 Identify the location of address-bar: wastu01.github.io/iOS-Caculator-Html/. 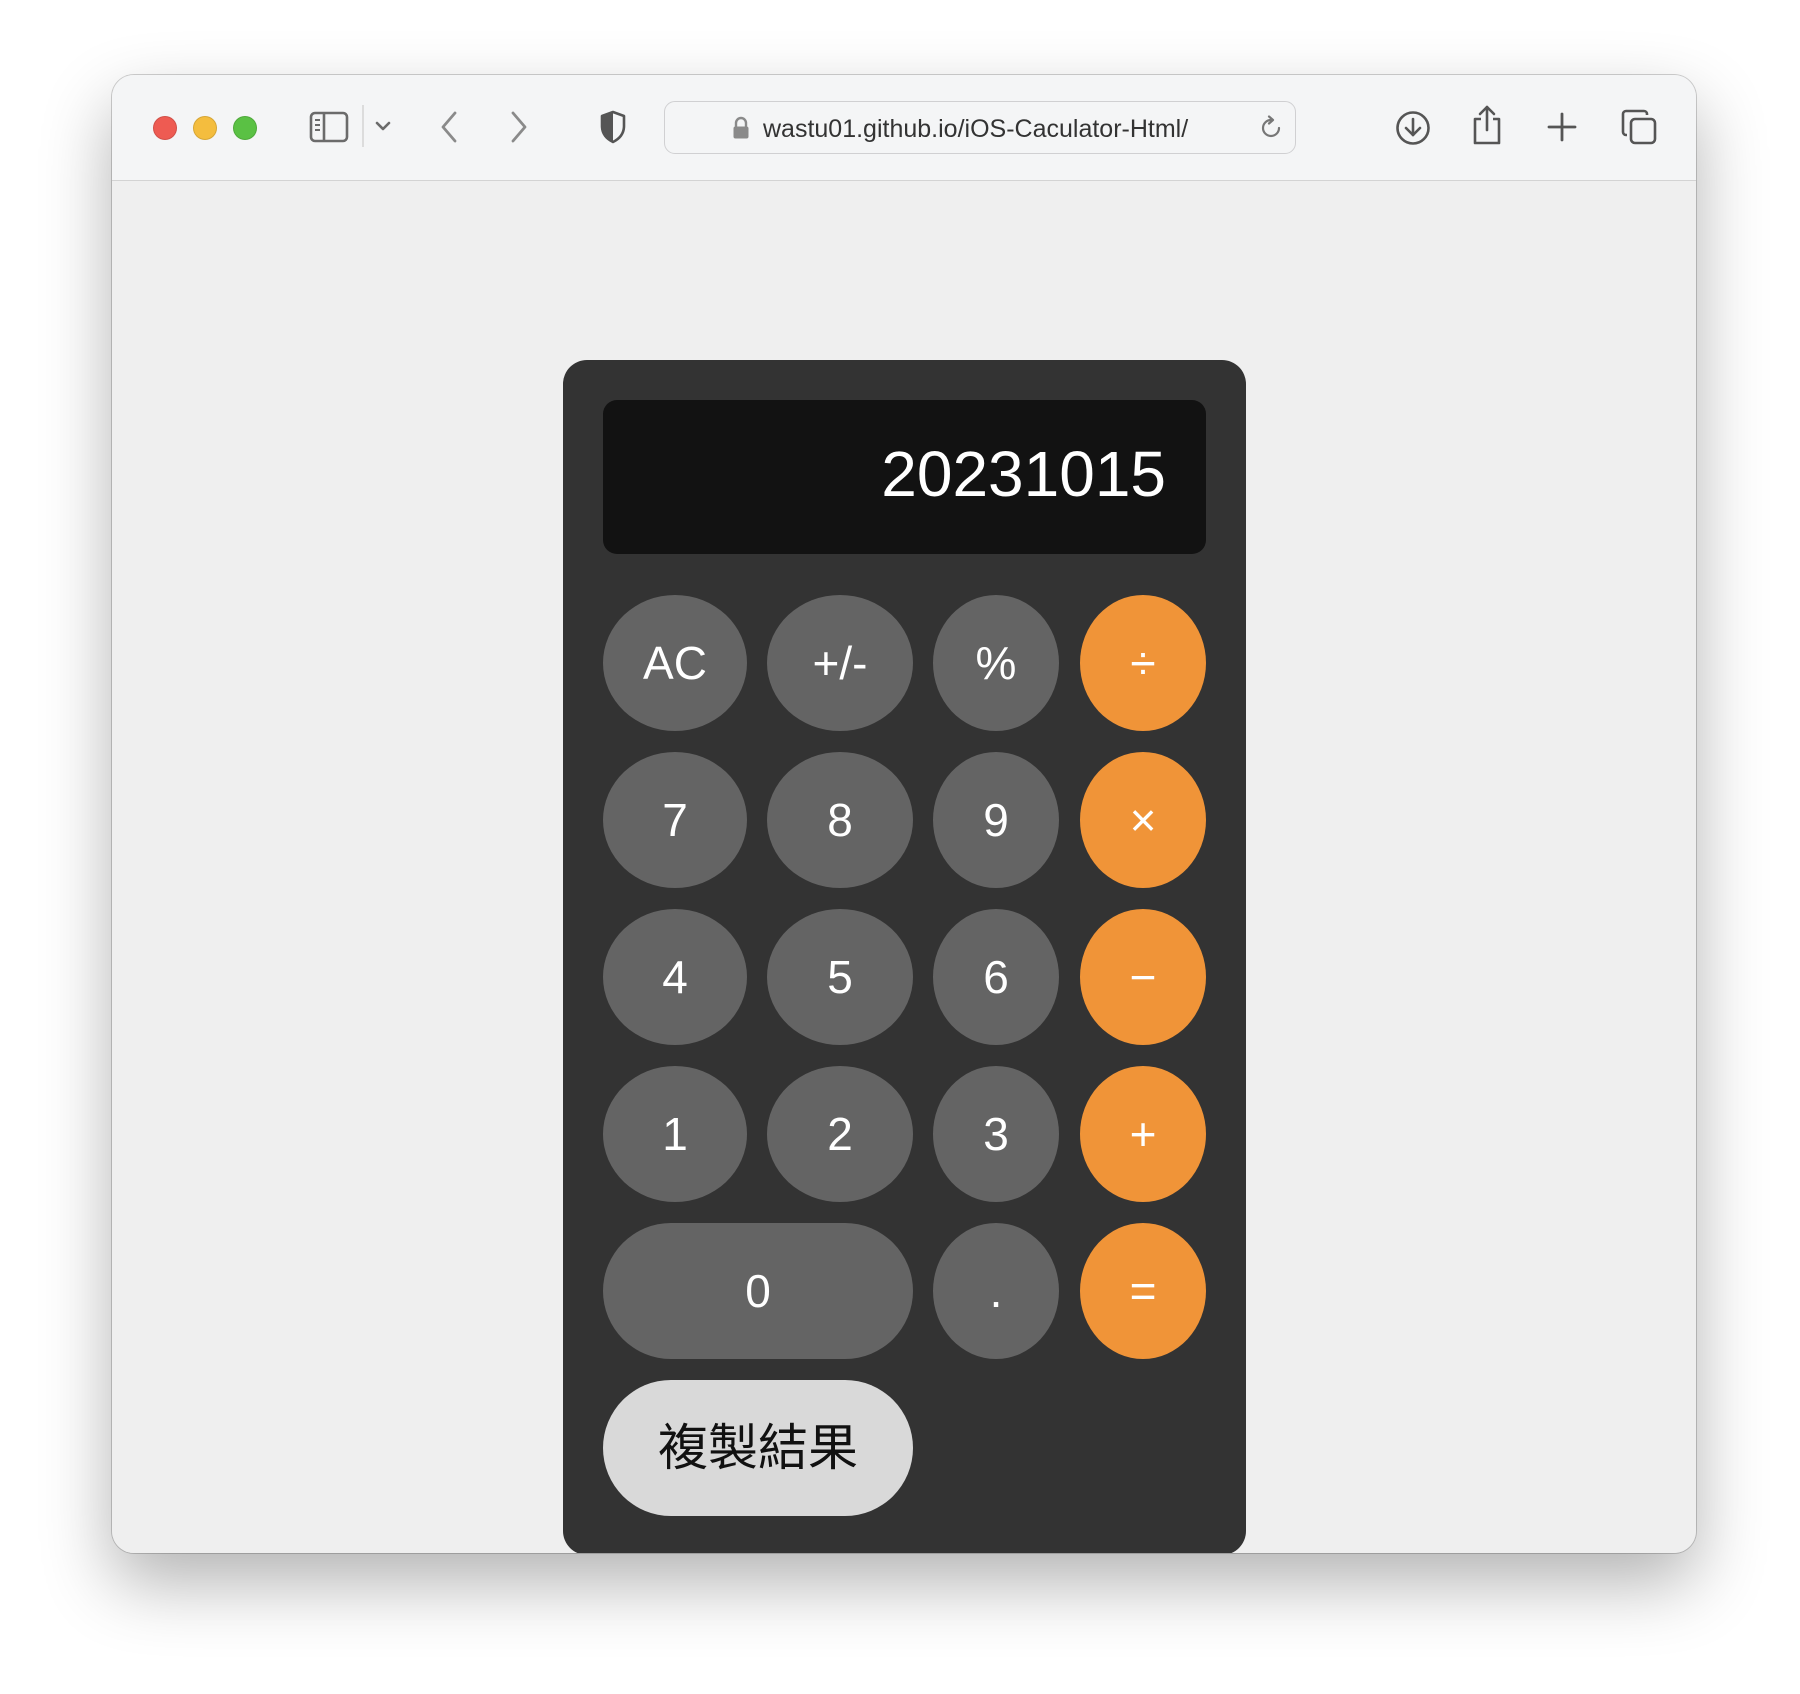
(980, 127).